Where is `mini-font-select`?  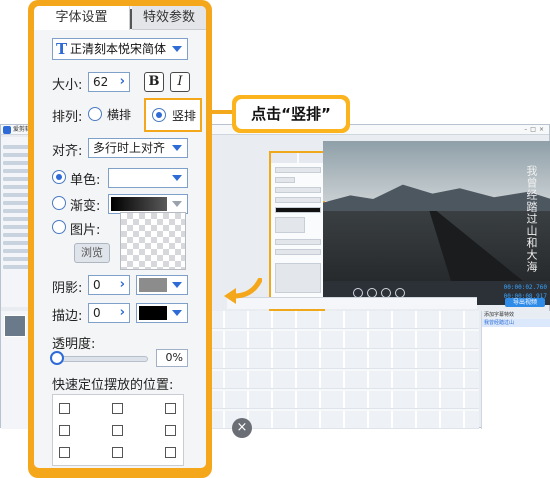
mini-font-select is located at coordinates (298, 170).